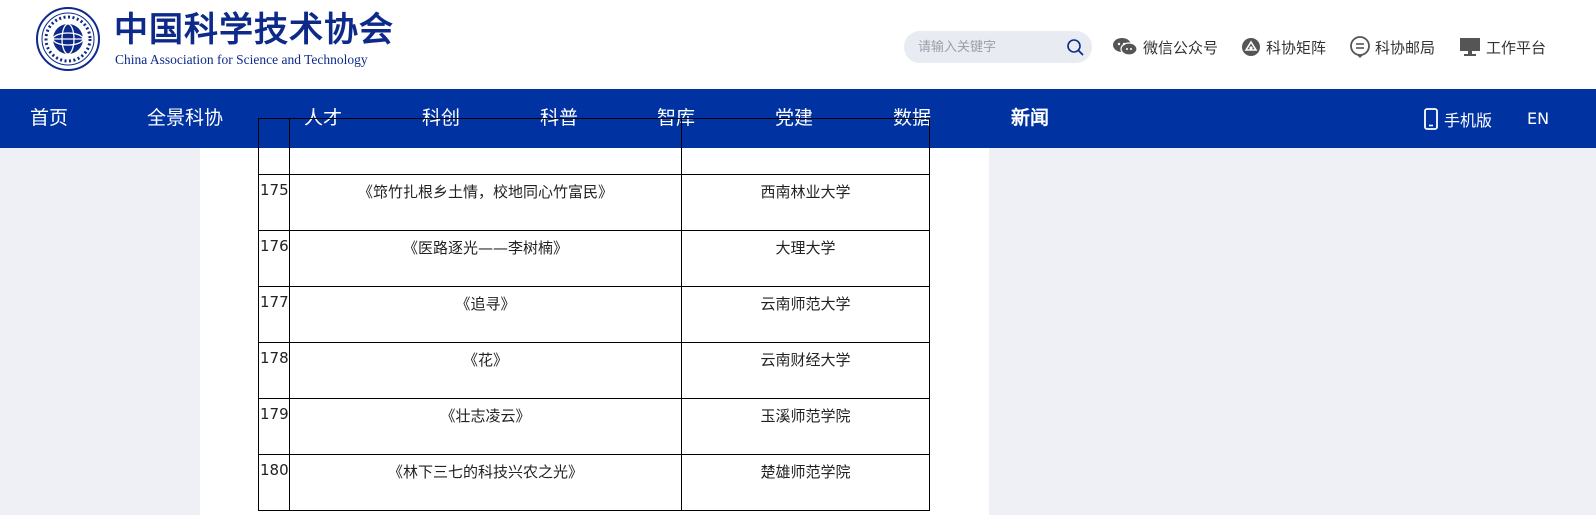 The image size is (1596, 515). What do you see at coordinates (68, 39) in the screenshot?
I see `cast-emblem-icon` at bounding box center [68, 39].